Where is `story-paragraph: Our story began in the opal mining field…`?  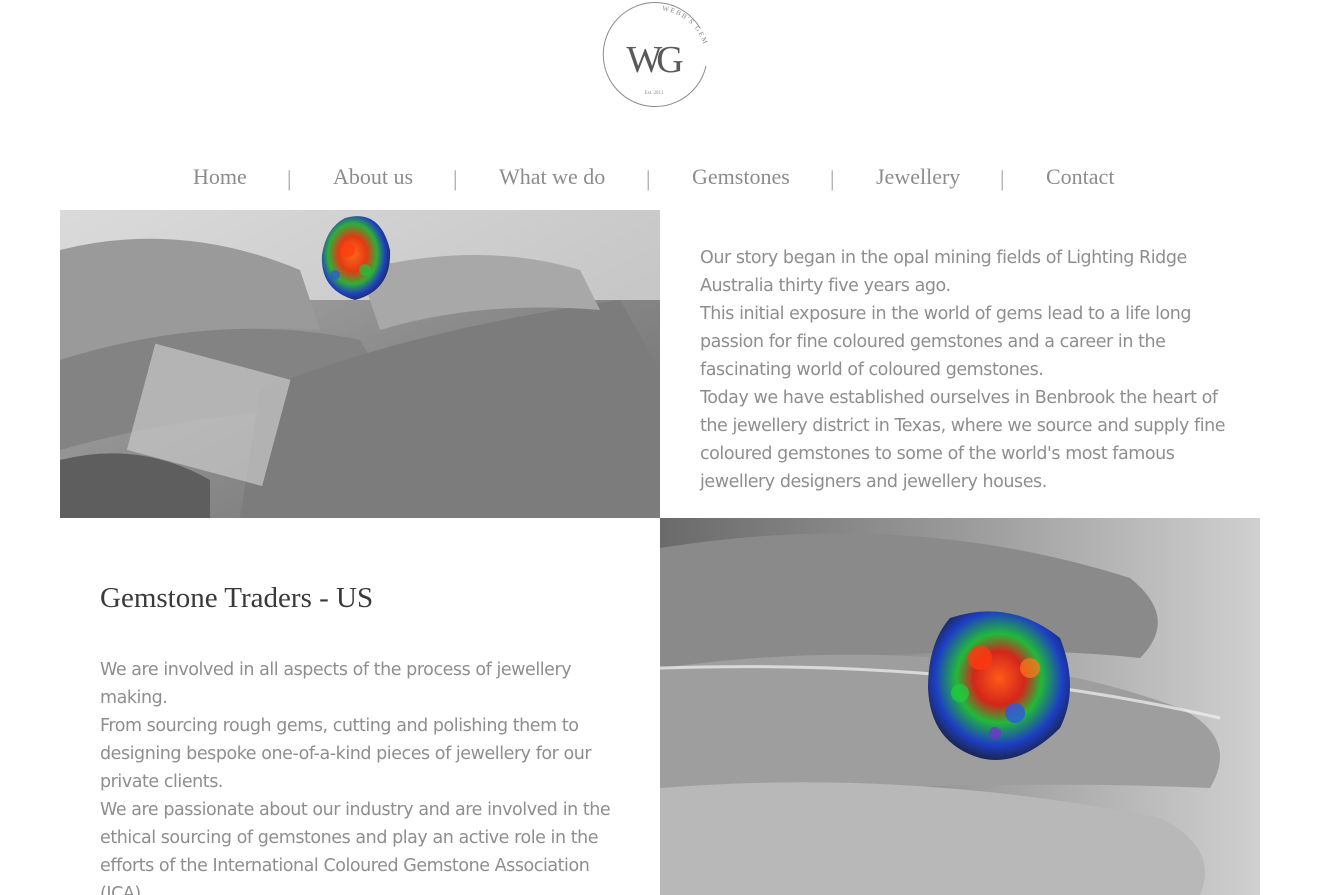 story-paragraph: Our story began in the opal mining field… is located at coordinates (943, 272).